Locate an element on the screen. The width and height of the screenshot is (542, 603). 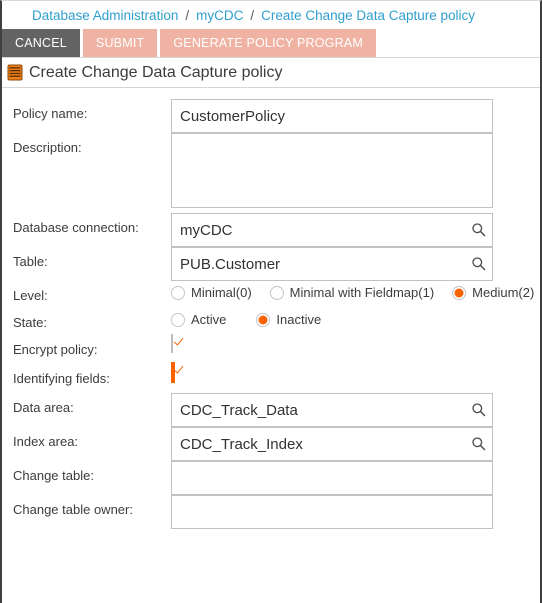
index-area-label: Index area: is located at coordinates (46, 441).